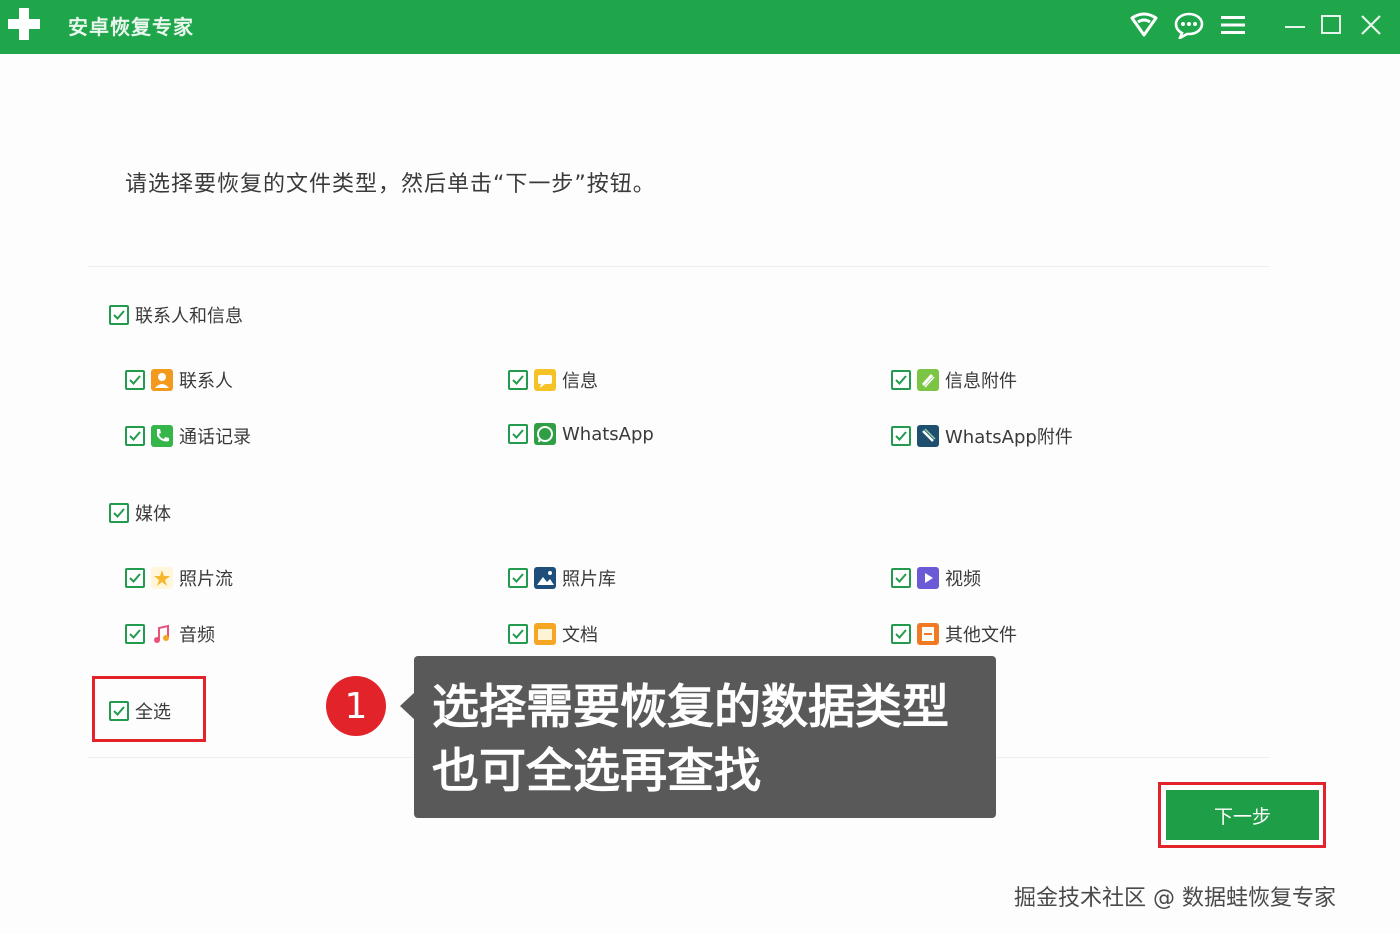  What do you see at coordinates (1242, 815) in the screenshot?
I see `next-button-highlight` at bounding box center [1242, 815].